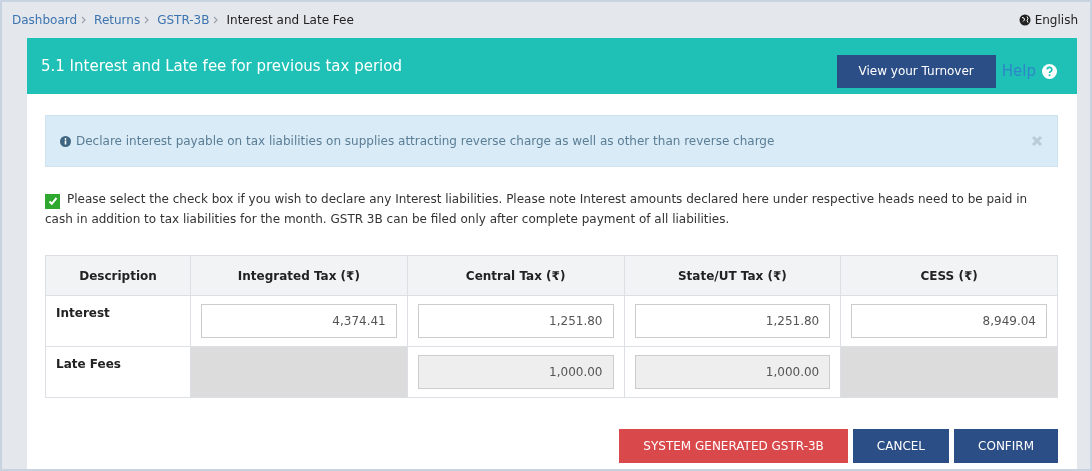 This screenshot has width=1092, height=471. Describe the element at coordinates (45, 20) in the screenshot. I see `breadcrumb-link: Dashboard` at that location.